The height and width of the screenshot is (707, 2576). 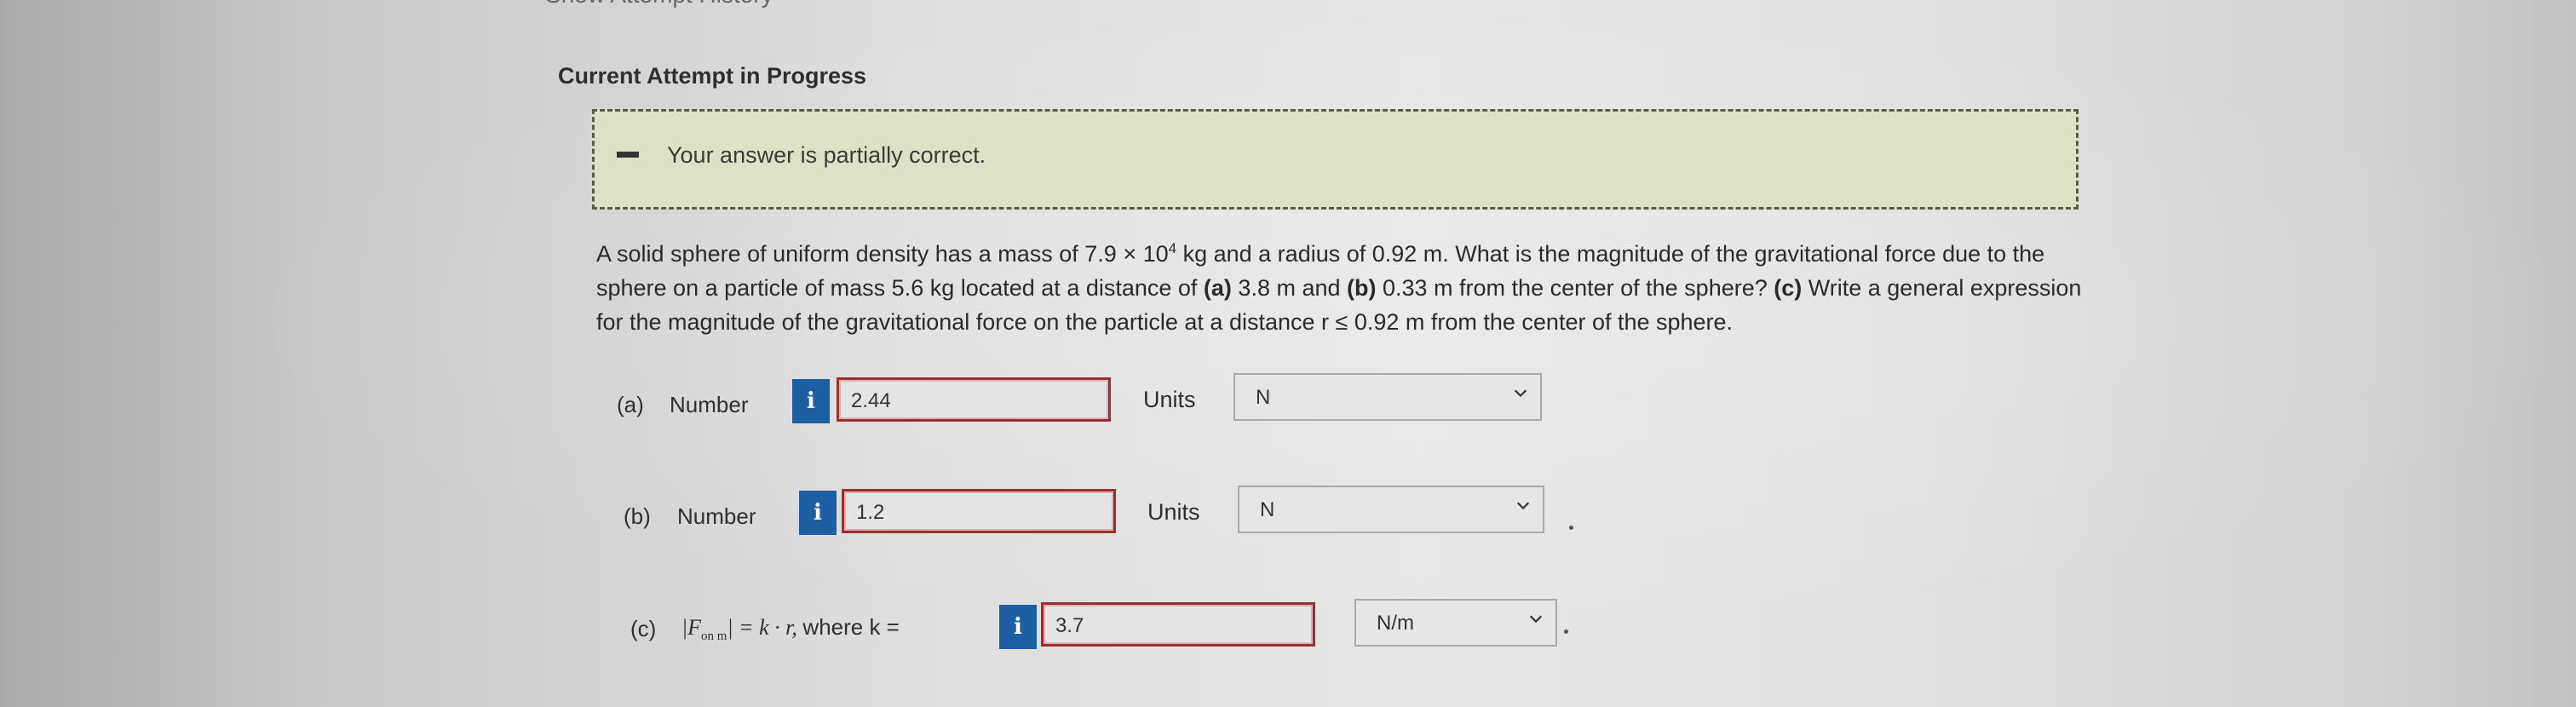 What do you see at coordinates (851, 627) in the screenshot?
I see `formula-where: where k =` at bounding box center [851, 627].